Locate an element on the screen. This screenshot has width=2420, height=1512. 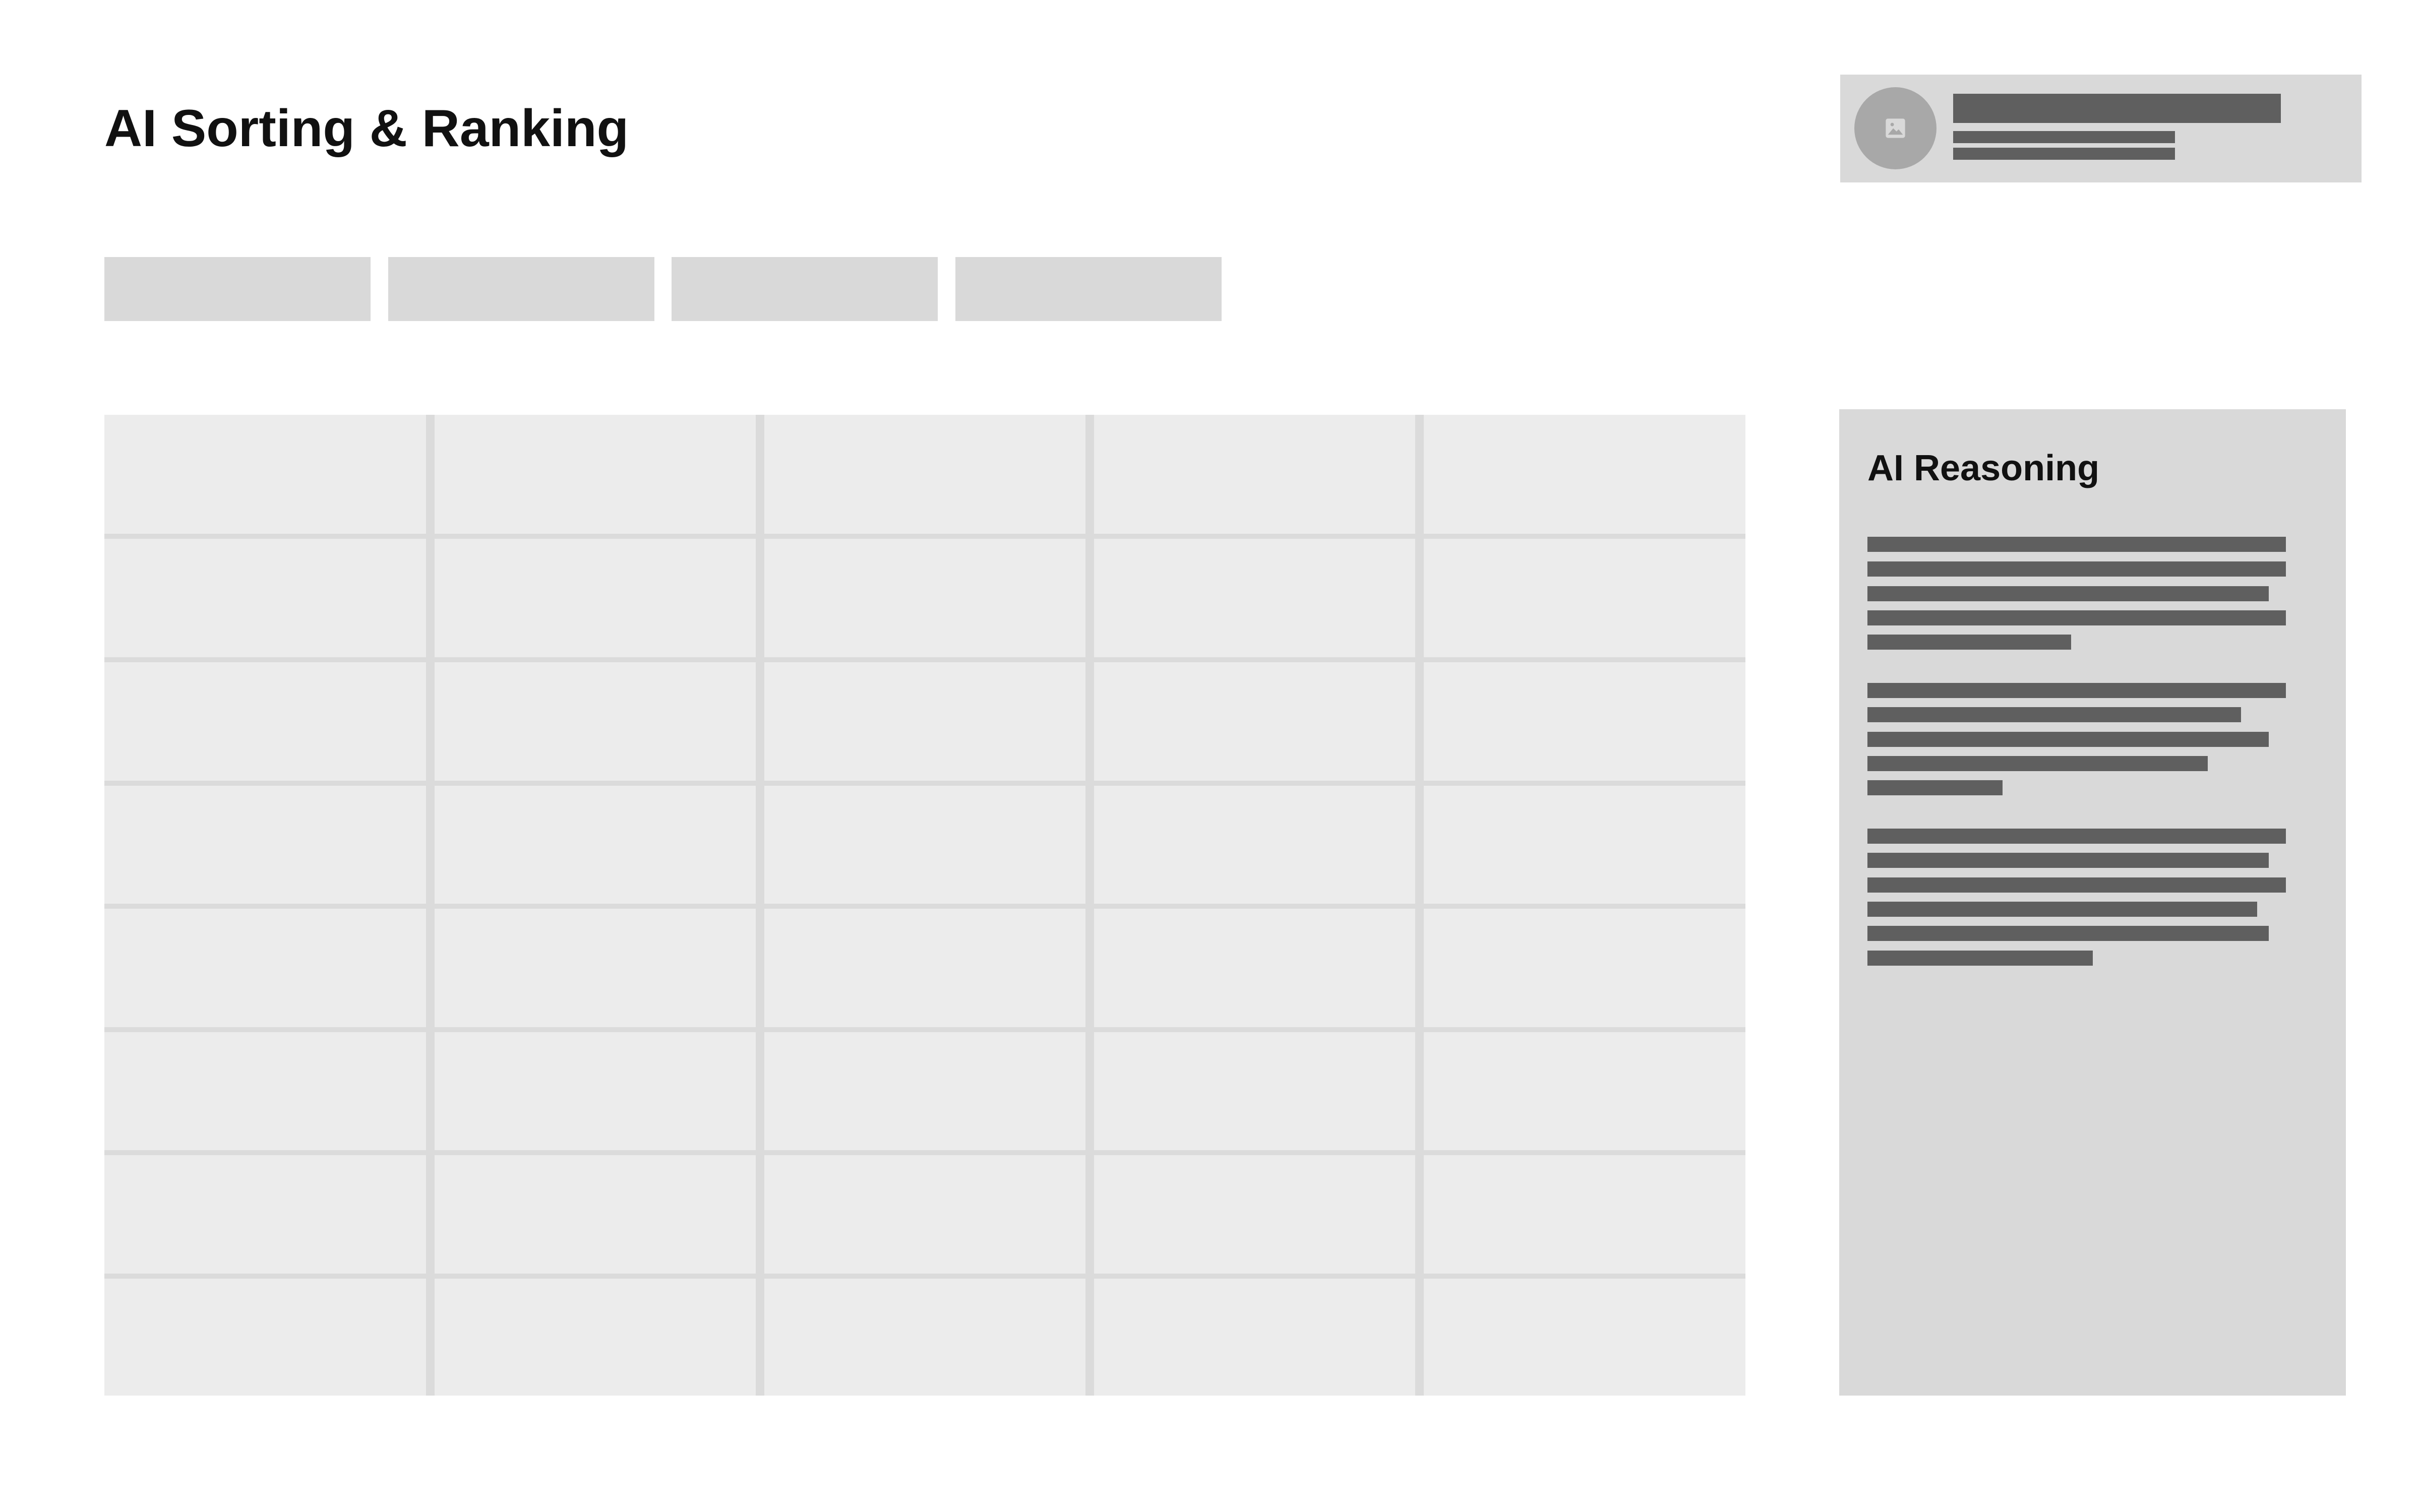
ai-reasoning-title: AI Reasoning is located at coordinates (1983, 468).